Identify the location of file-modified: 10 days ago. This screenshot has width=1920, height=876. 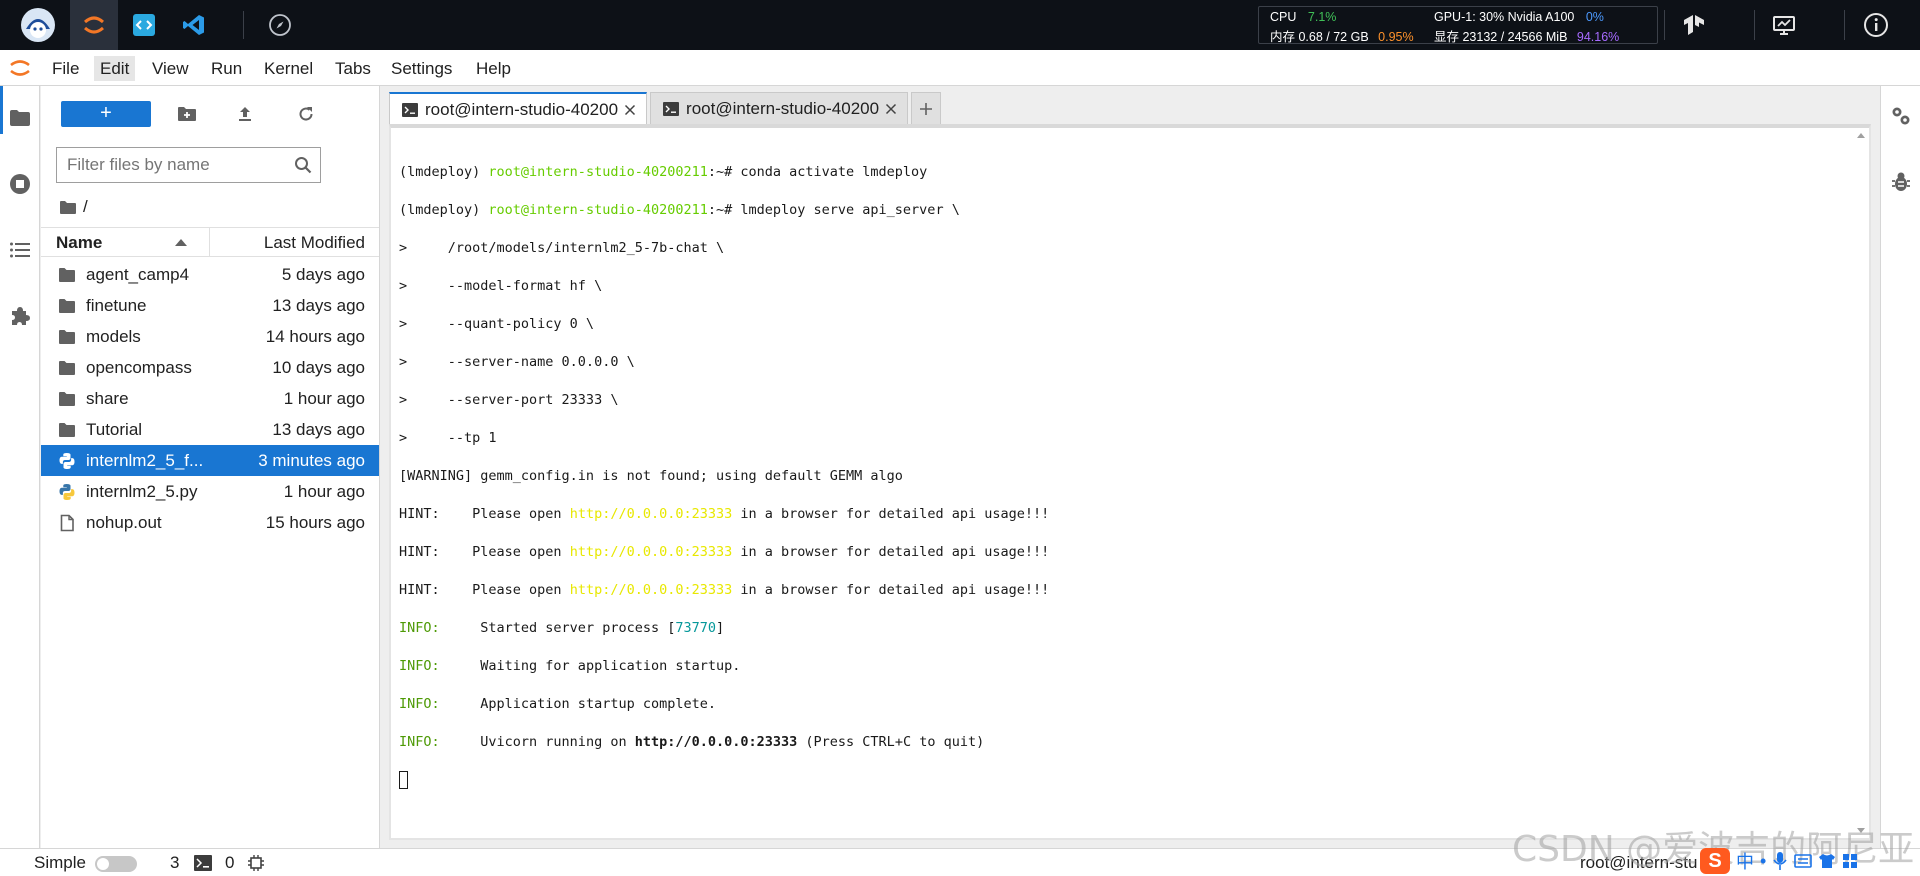
(318, 367).